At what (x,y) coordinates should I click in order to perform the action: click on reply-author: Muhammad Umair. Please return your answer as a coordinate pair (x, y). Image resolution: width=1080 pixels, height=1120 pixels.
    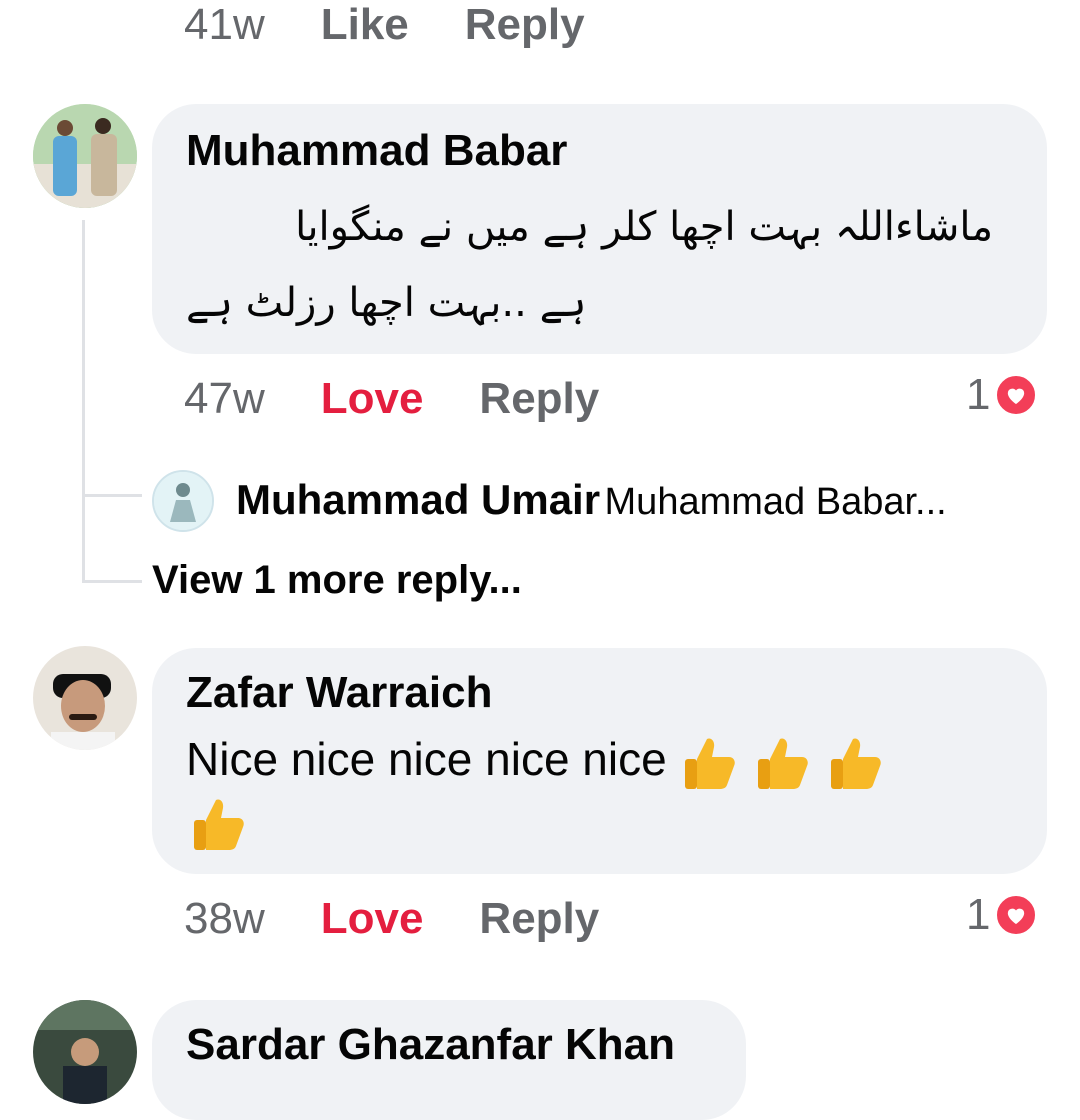
    Looking at the image, I should click on (418, 499).